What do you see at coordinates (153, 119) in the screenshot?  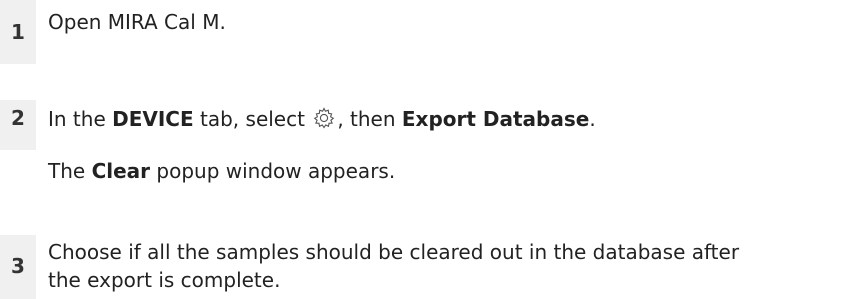 I see `device-tab-label: DEVICE` at bounding box center [153, 119].